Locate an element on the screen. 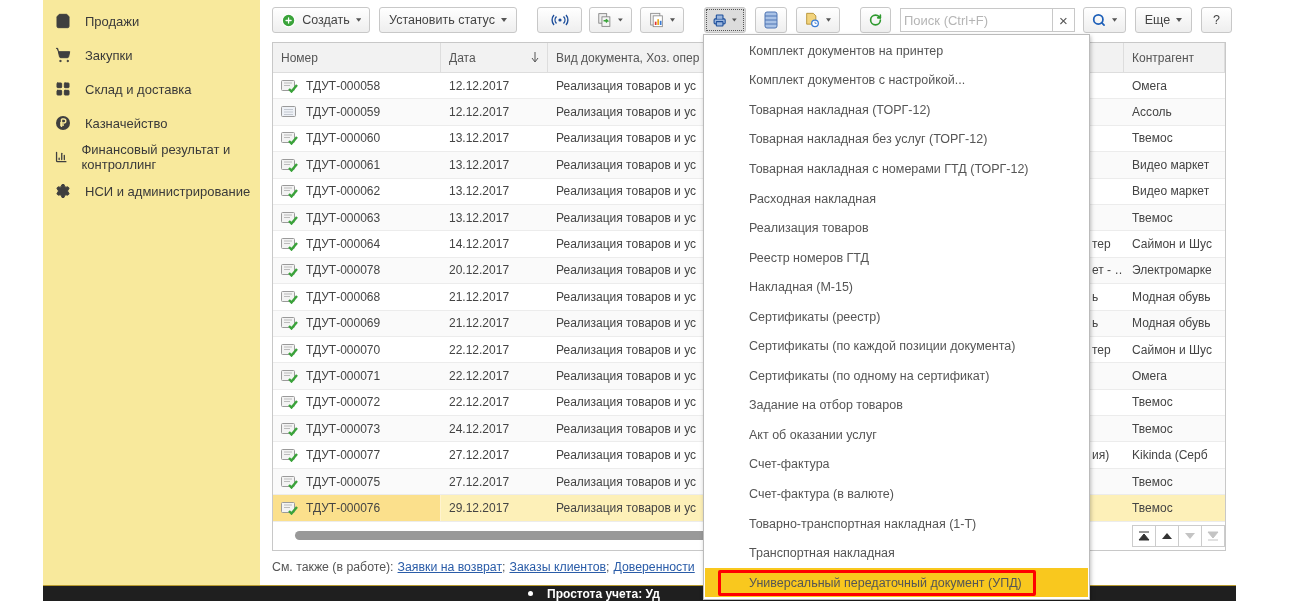 Image resolution: width=1289 pixels, height=601 pixels. table-cell: Электромарке is located at coordinates (1172, 270).